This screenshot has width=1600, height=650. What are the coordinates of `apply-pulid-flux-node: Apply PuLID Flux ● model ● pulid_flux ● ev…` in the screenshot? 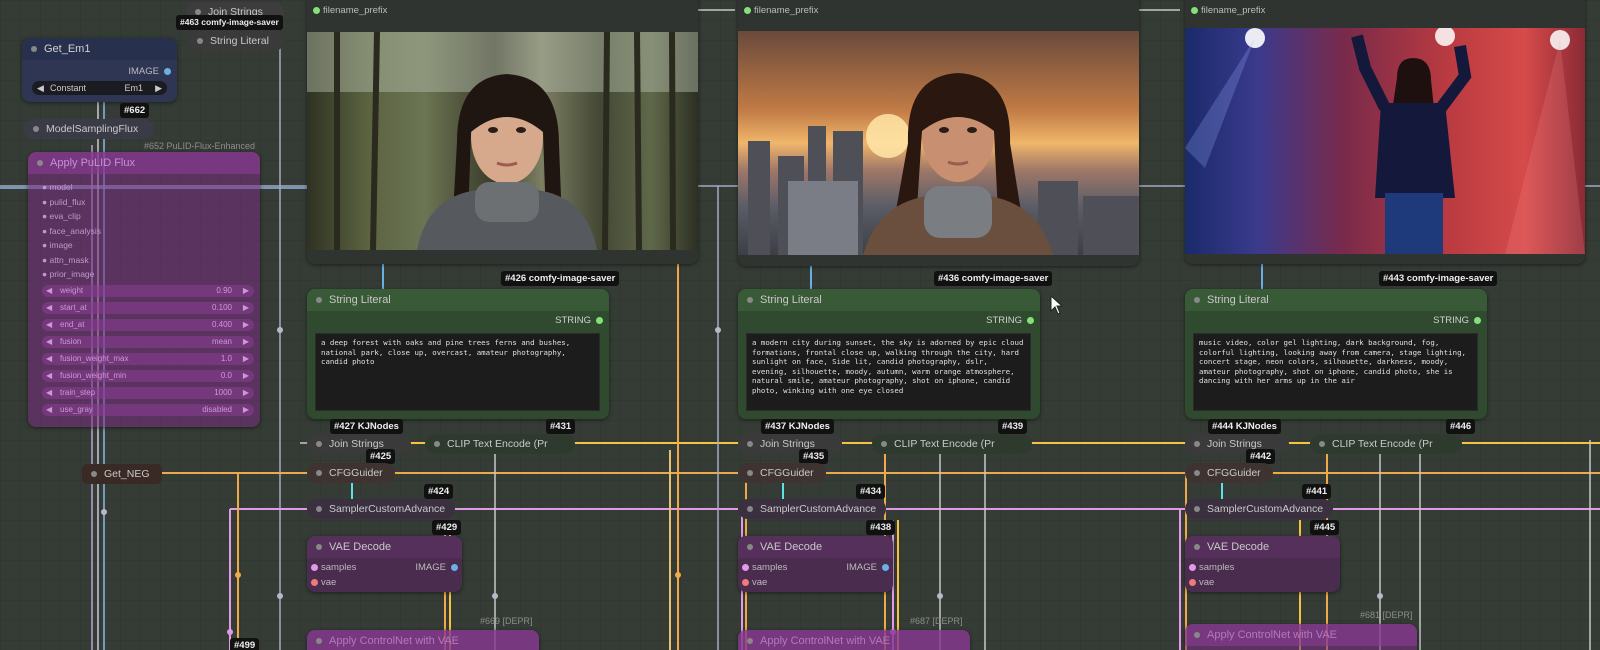 It's located at (144, 289).